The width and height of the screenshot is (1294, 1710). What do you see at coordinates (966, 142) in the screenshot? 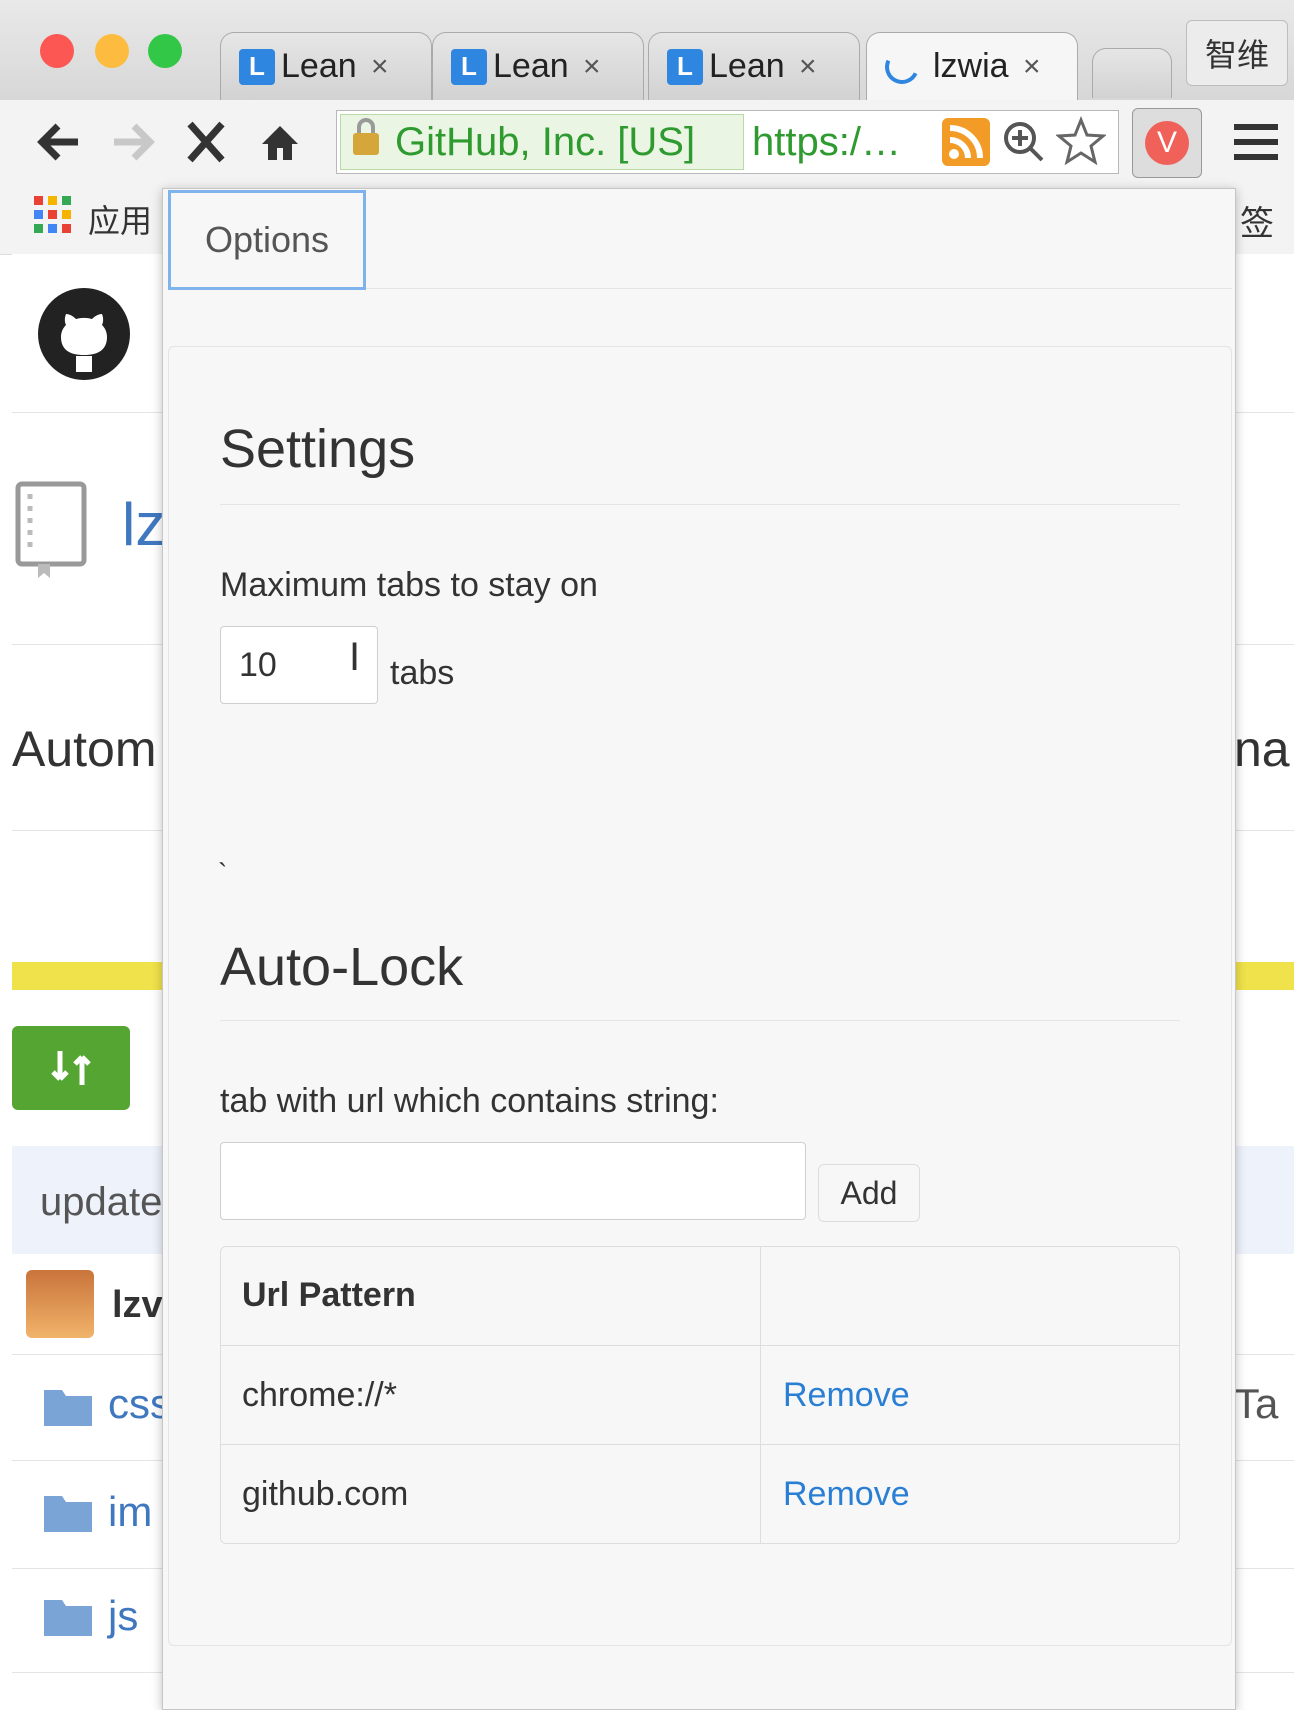
I see `rss-icon` at bounding box center [966, 142].